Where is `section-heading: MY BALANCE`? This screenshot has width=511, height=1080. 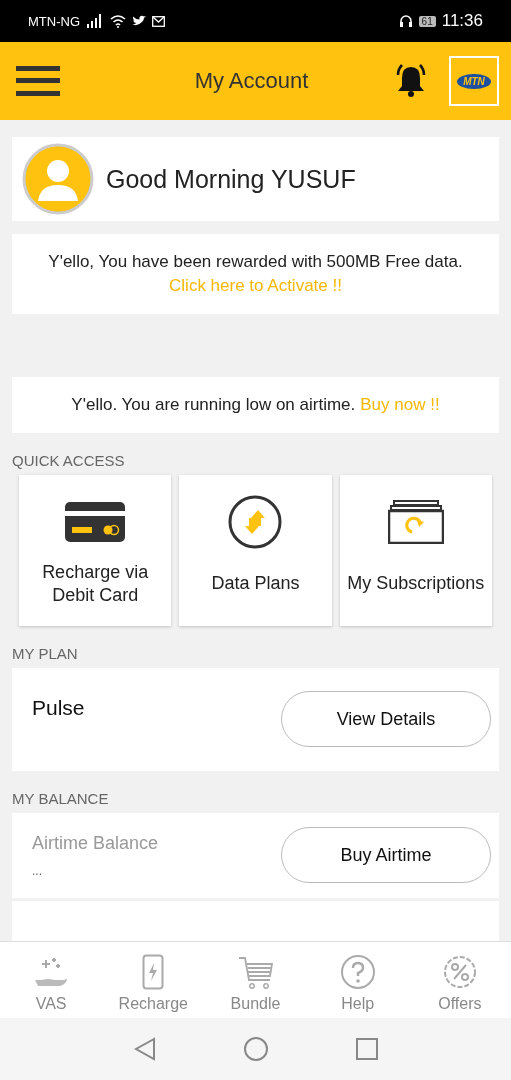 section-heading: MY BALANCE is located at coordinates (61, 798).